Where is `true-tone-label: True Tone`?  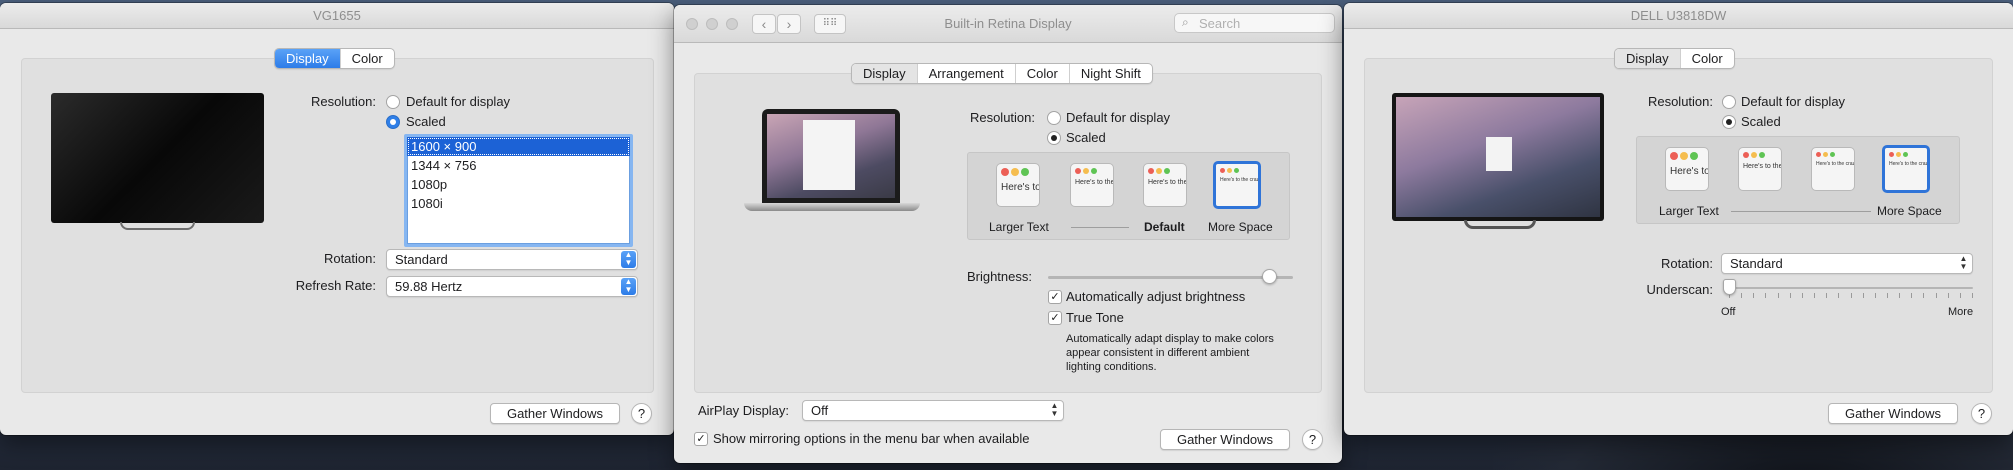 true-tone-label: True Tone is located at coordinates (1095, 317).